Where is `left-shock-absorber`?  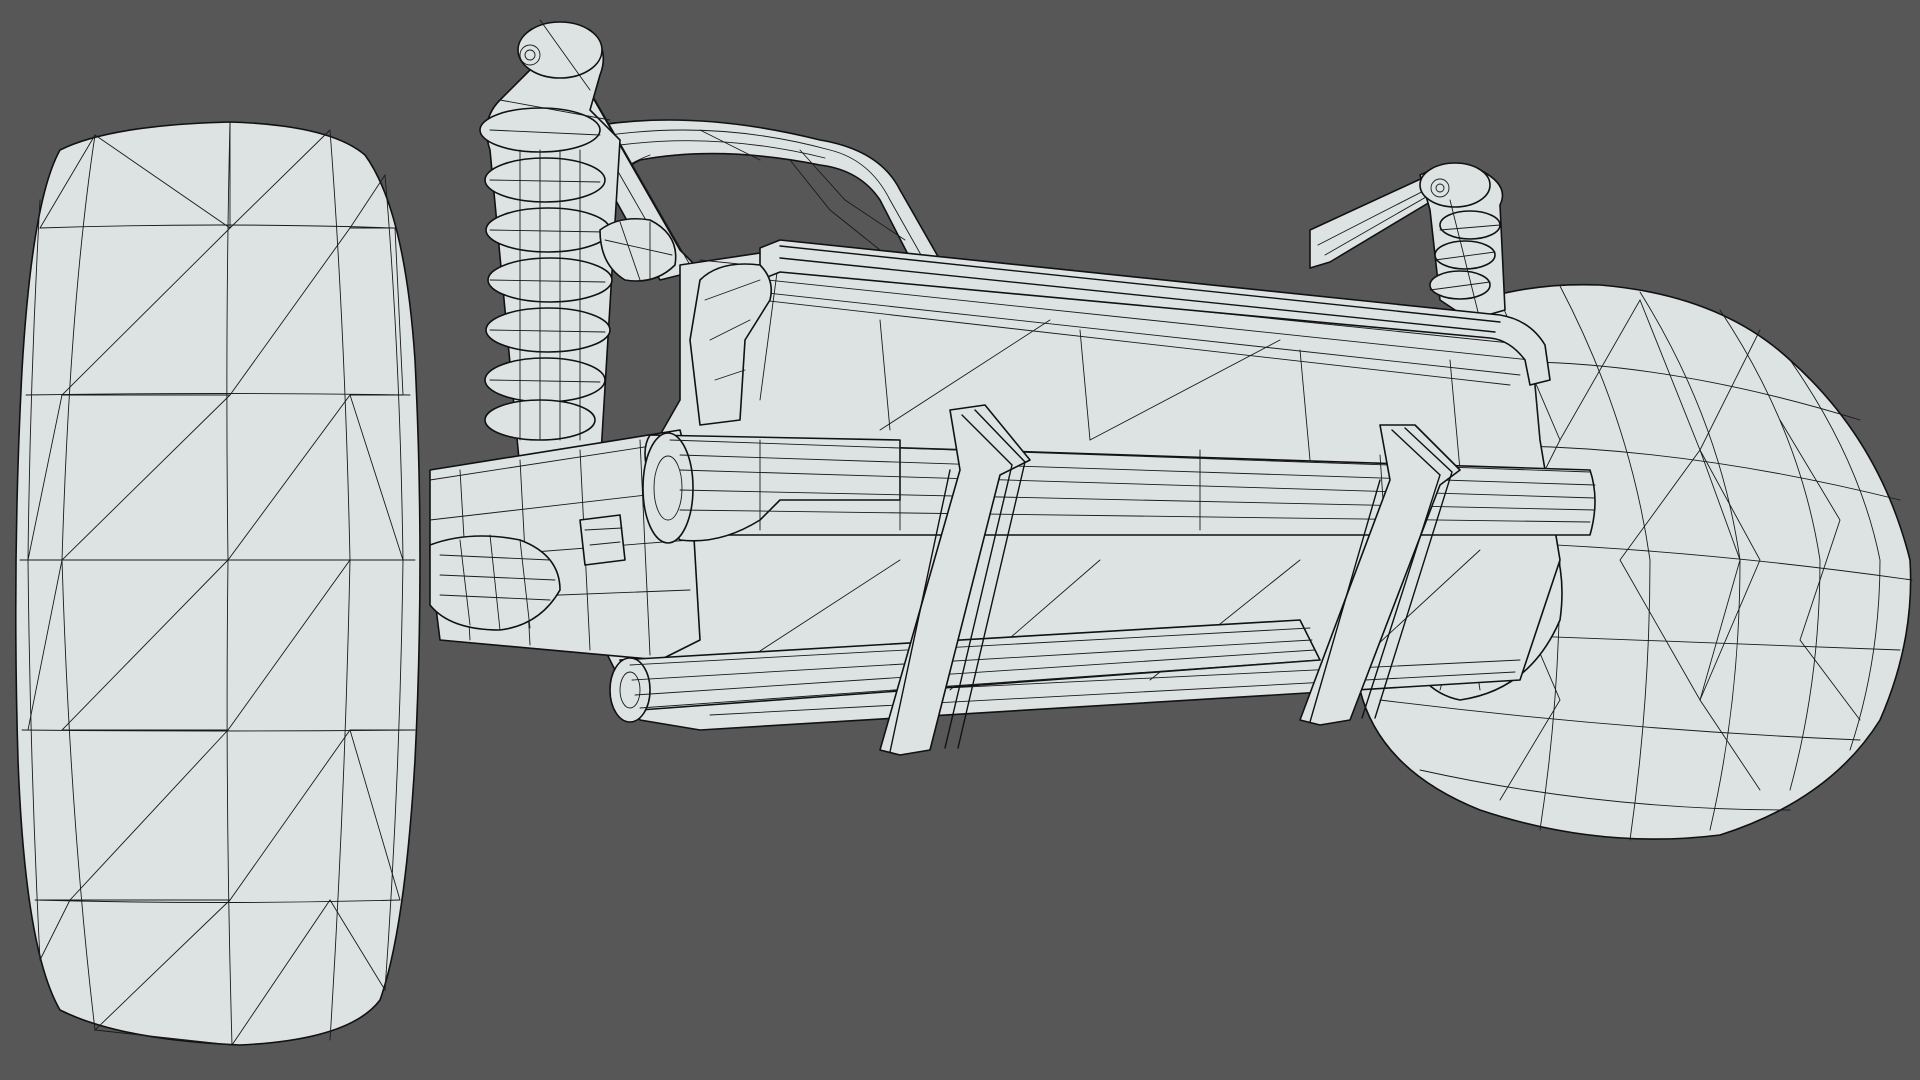
left-shock-absorber is located at coordinates (578, 245).